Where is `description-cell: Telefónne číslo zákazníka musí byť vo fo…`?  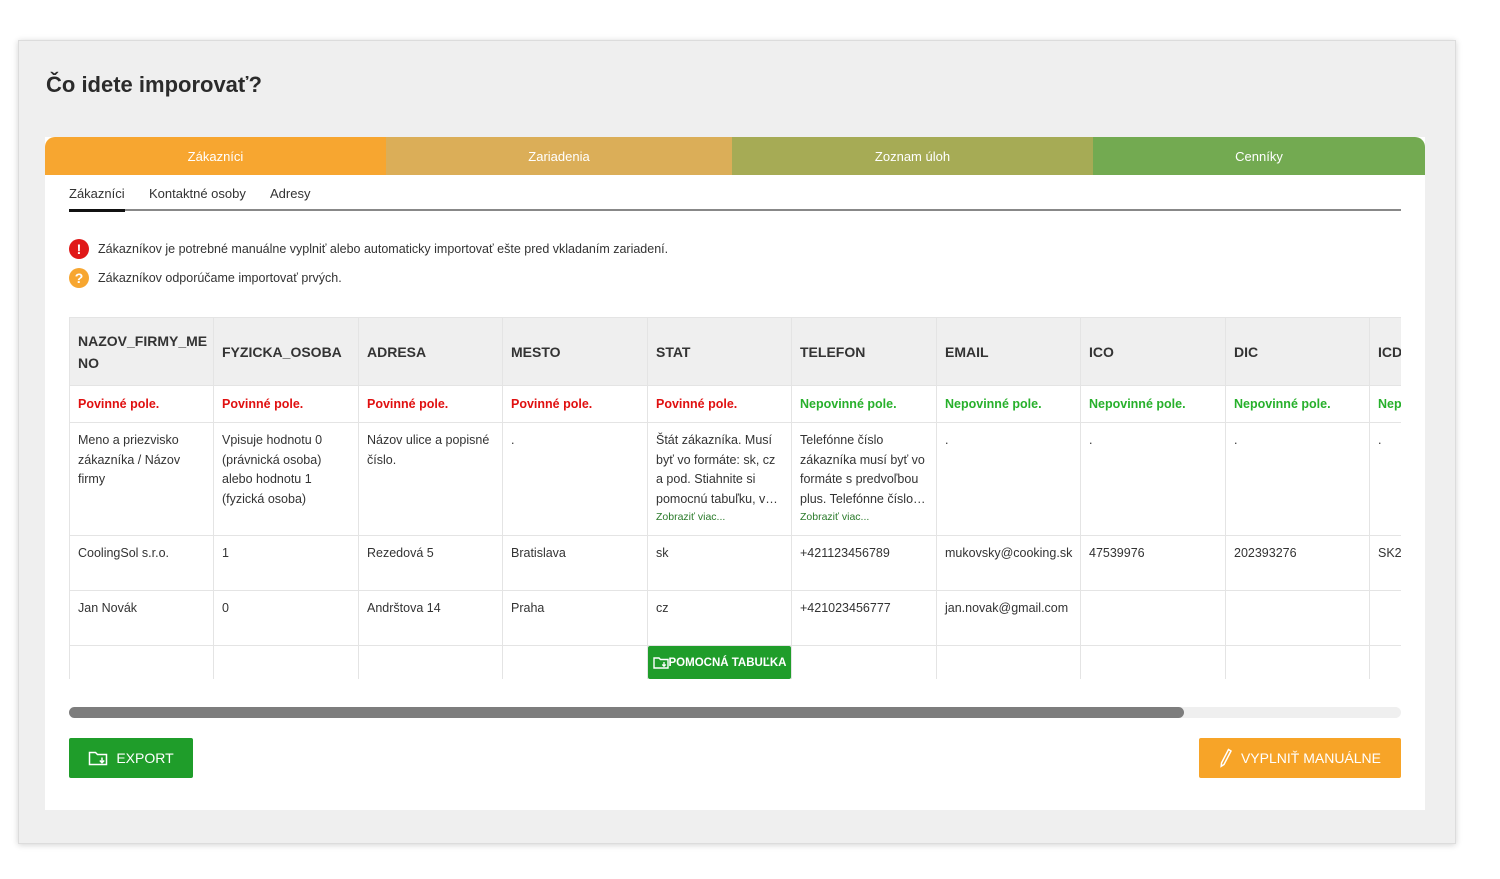
description-cell: Telefónne číslo zákazníka musí byť vo fo… is located at coordinates (864, 479).